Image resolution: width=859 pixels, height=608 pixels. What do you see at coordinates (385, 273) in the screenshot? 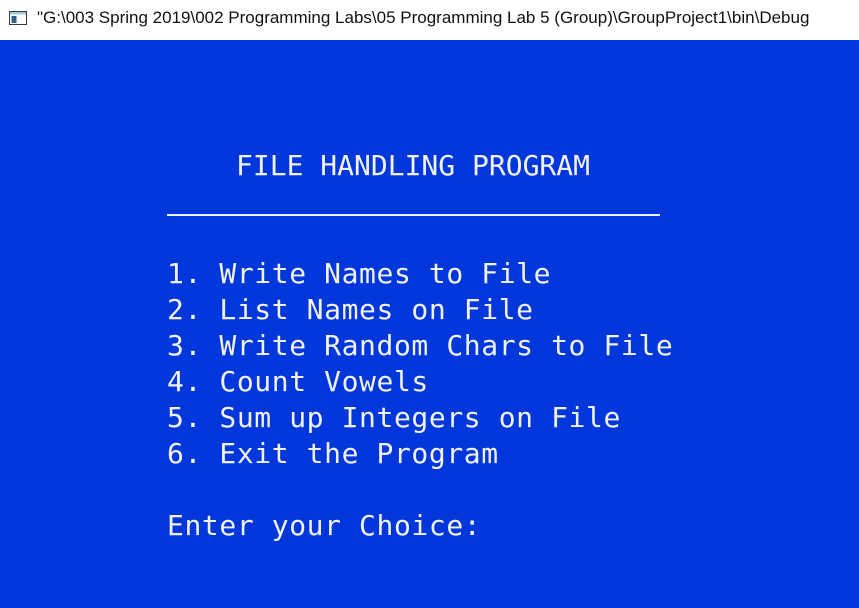
I see `menu-item-label: Write Names to File` at bounding box center [385, 273].